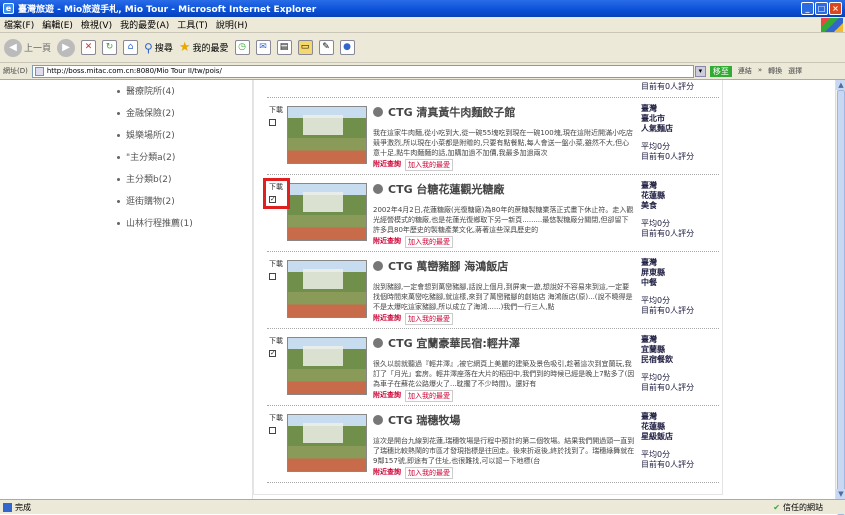 The height and width of the screenshot is (515, 845). What do you see at coordinates (760, 71) in the screenshot?
I see `links-more: »` at bounding box center [760, 71].